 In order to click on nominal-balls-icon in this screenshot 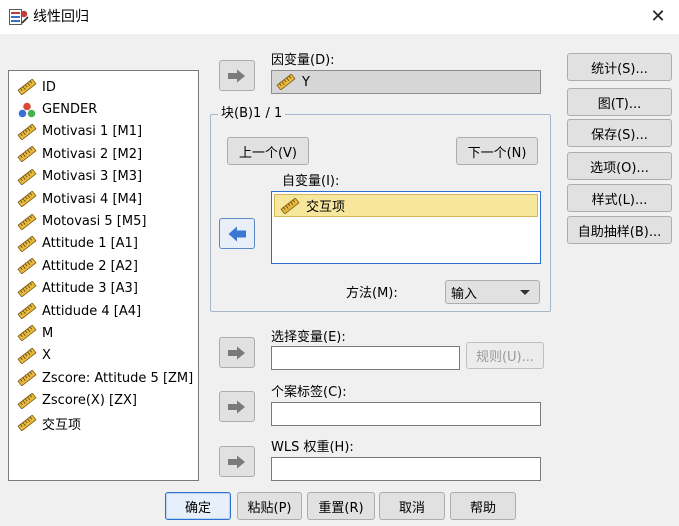, I will do `click(27, 109)`.